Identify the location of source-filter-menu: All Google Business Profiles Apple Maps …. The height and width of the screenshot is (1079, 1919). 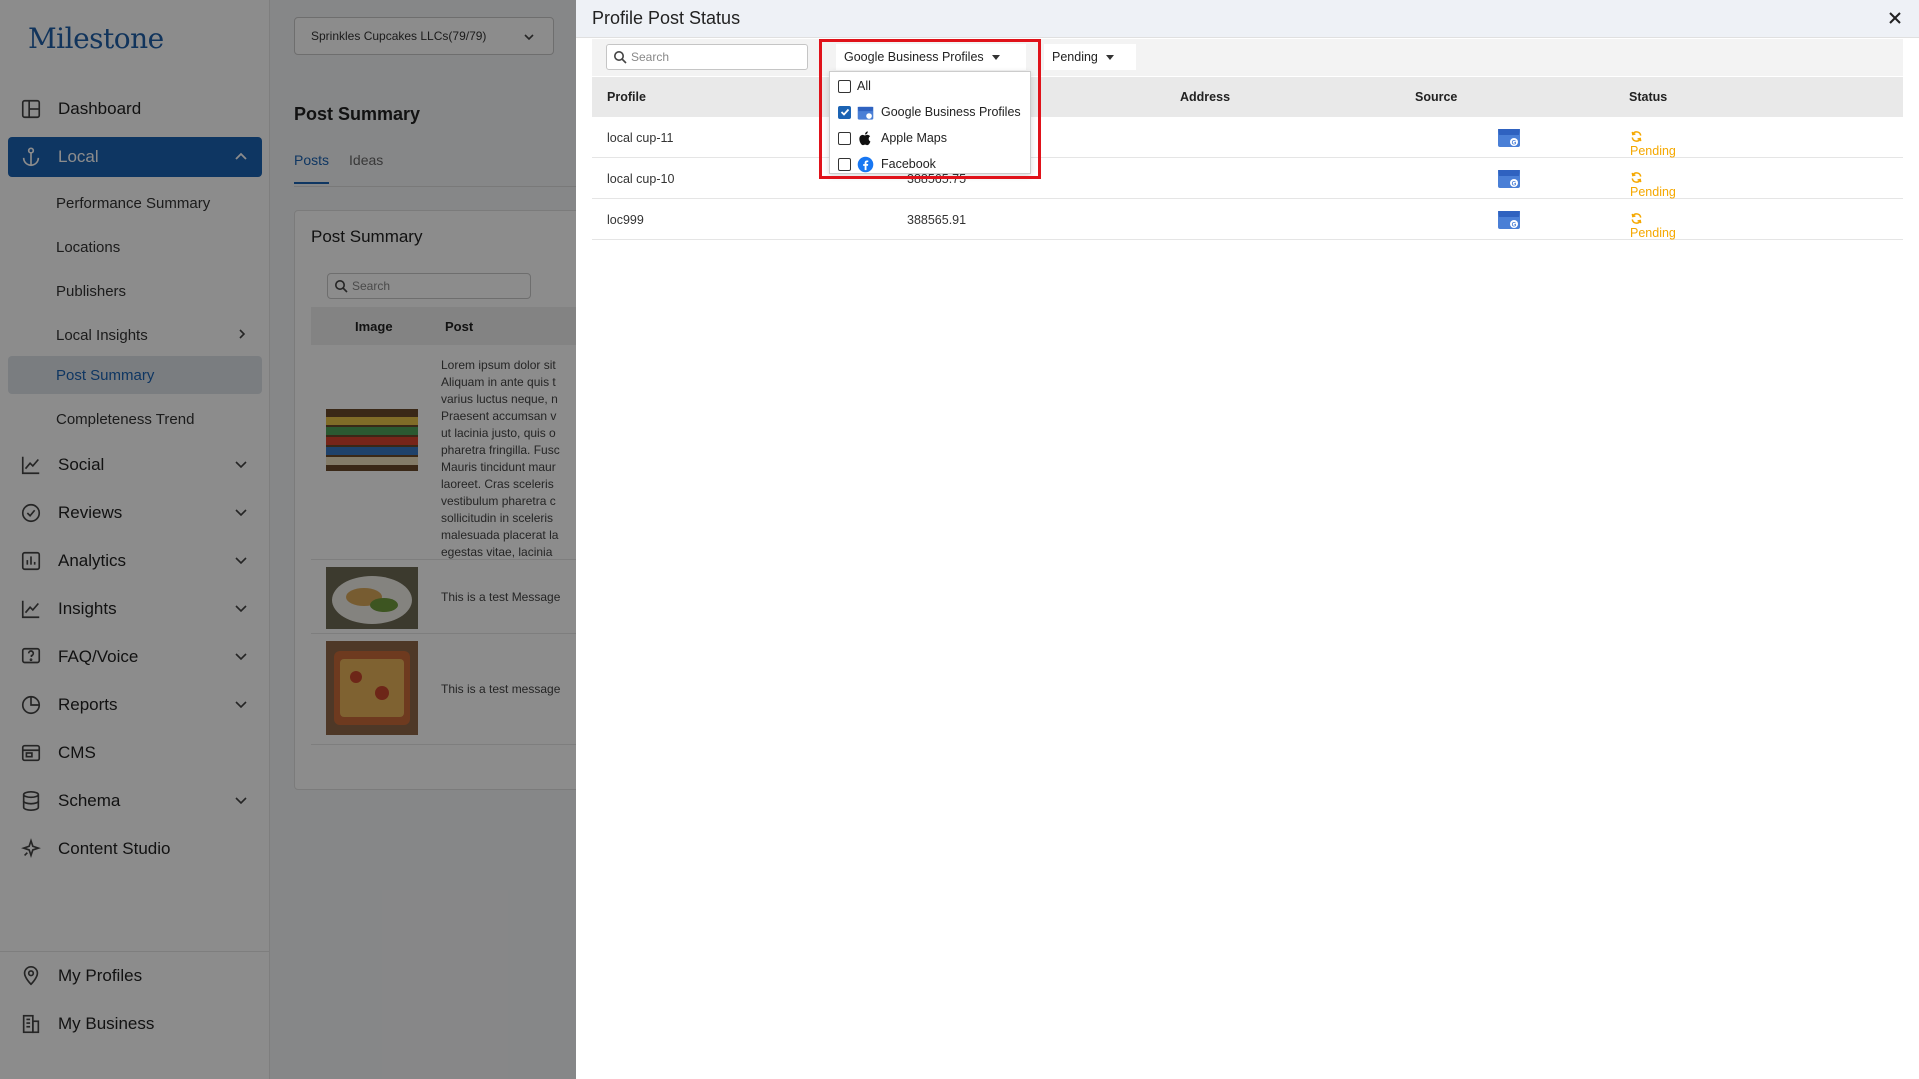
(930, 122).